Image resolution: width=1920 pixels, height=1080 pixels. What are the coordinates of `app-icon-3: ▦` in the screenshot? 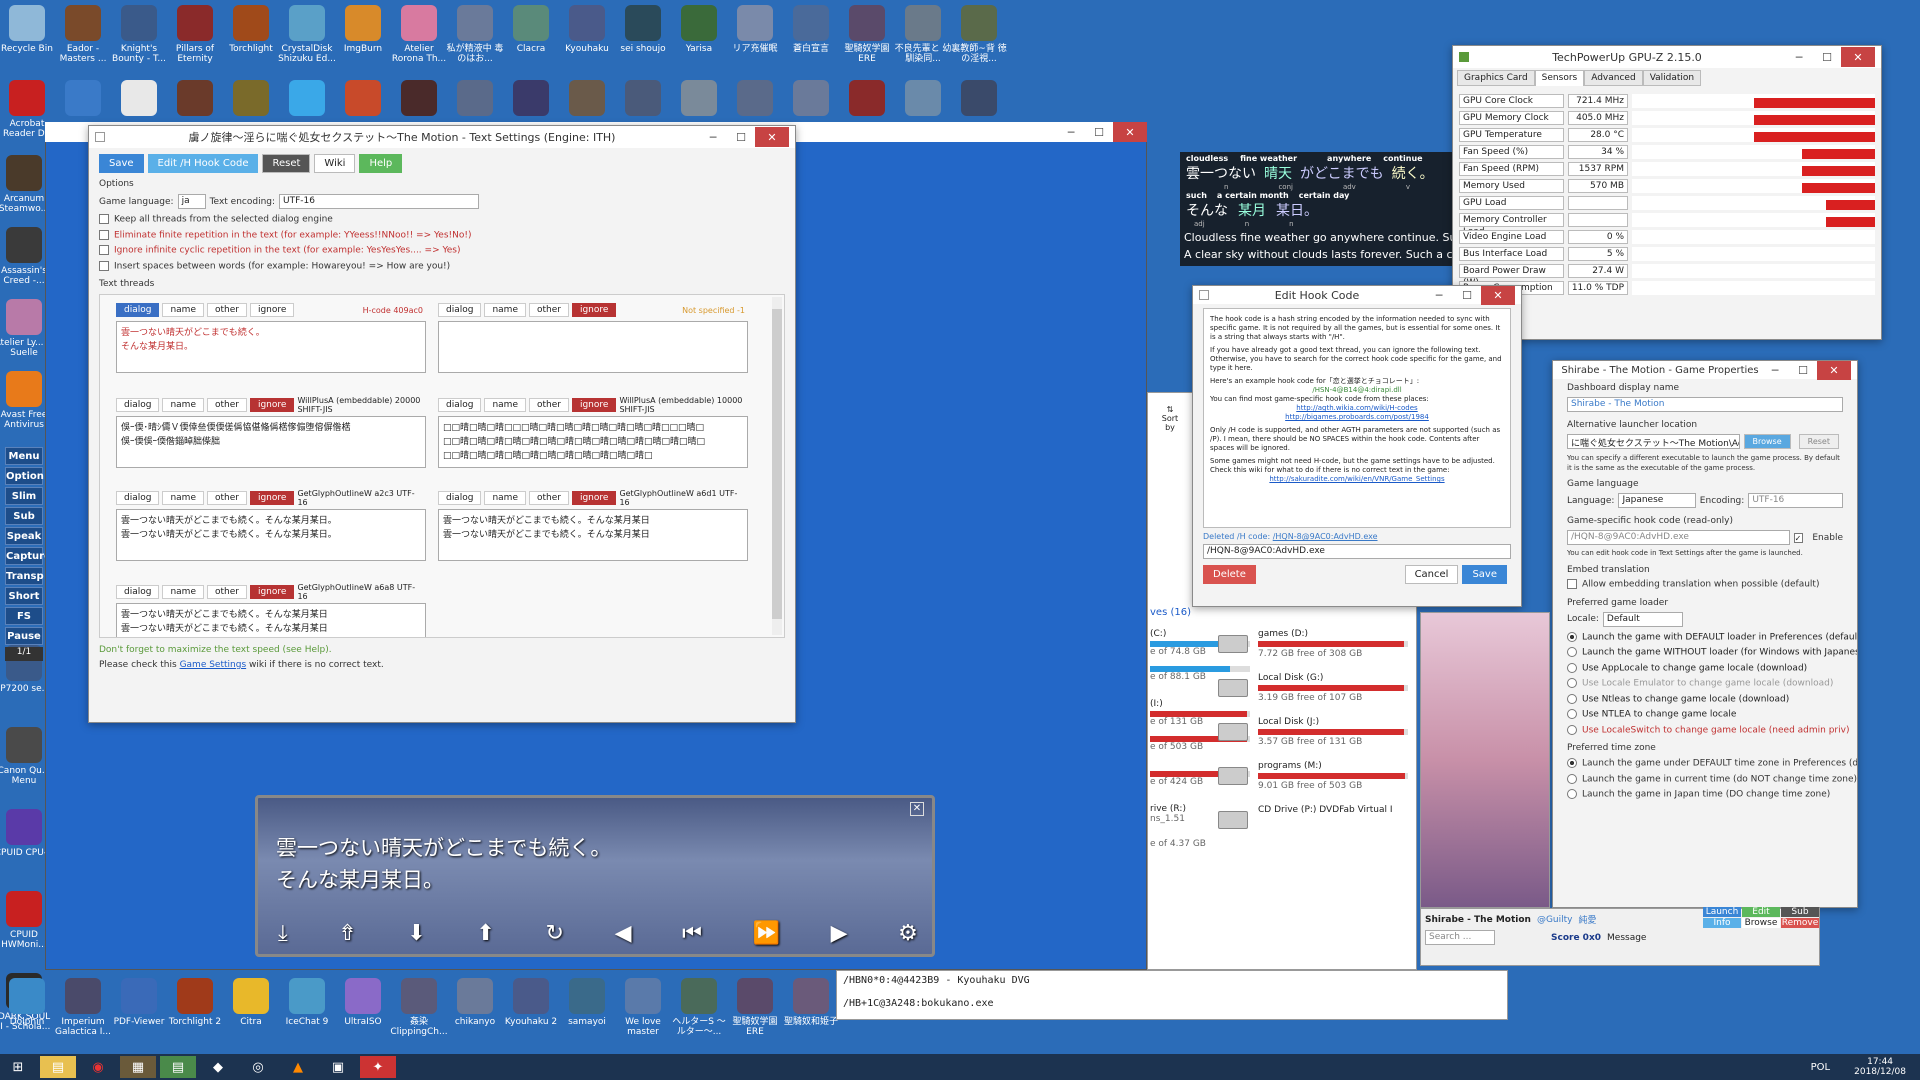 It's located at (138, 1067).